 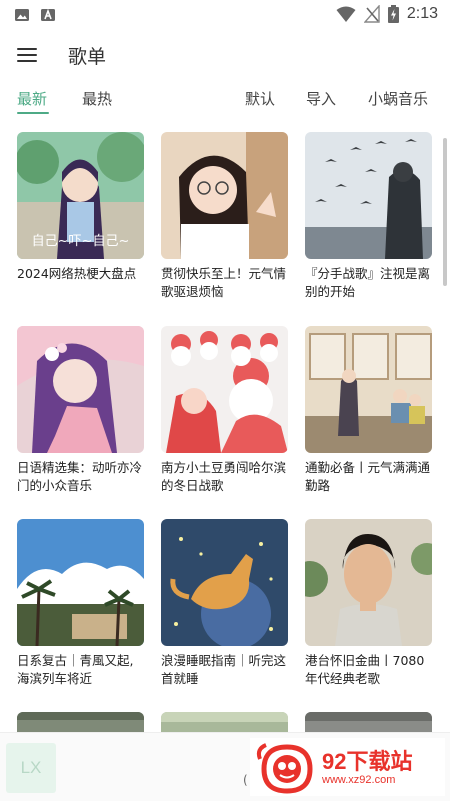 I want to click on tab-source: 小蜗音乐, so click(x=398, y=98).